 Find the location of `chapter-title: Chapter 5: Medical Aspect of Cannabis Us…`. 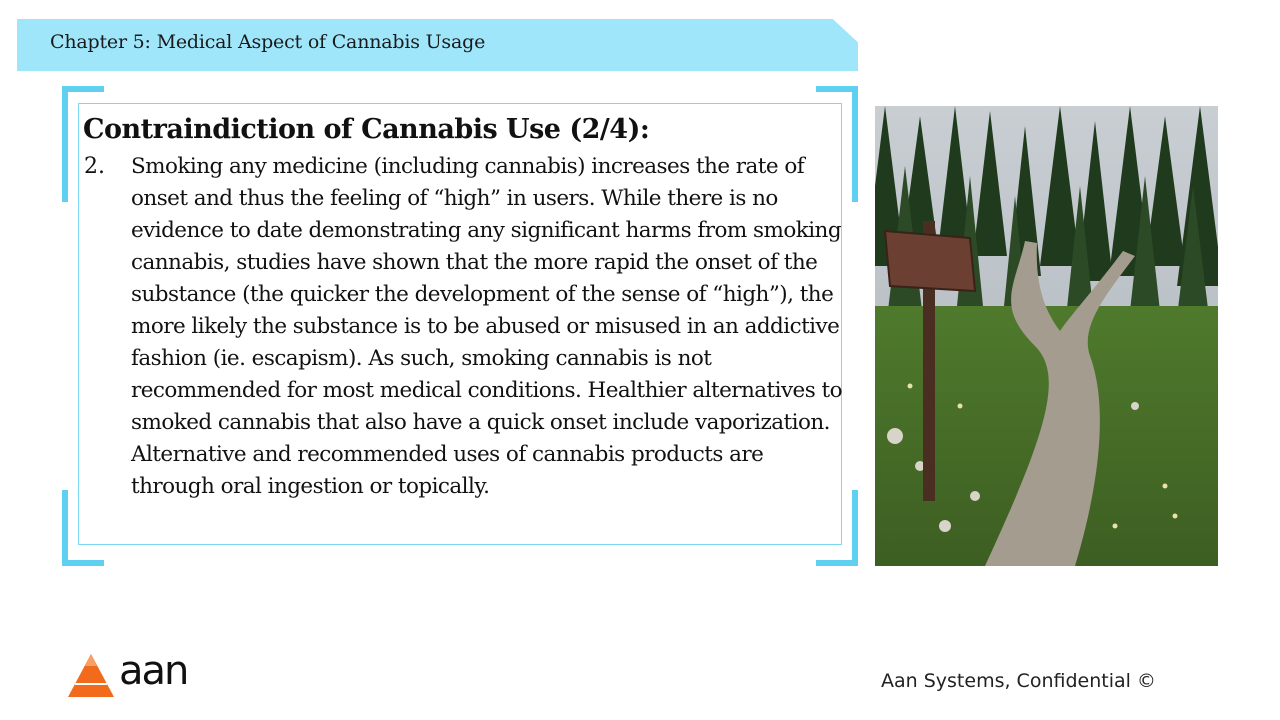

chapter-title: Chapter 5: Medical Aspect of Cannabis Us… is located at coordinates (268, 42).